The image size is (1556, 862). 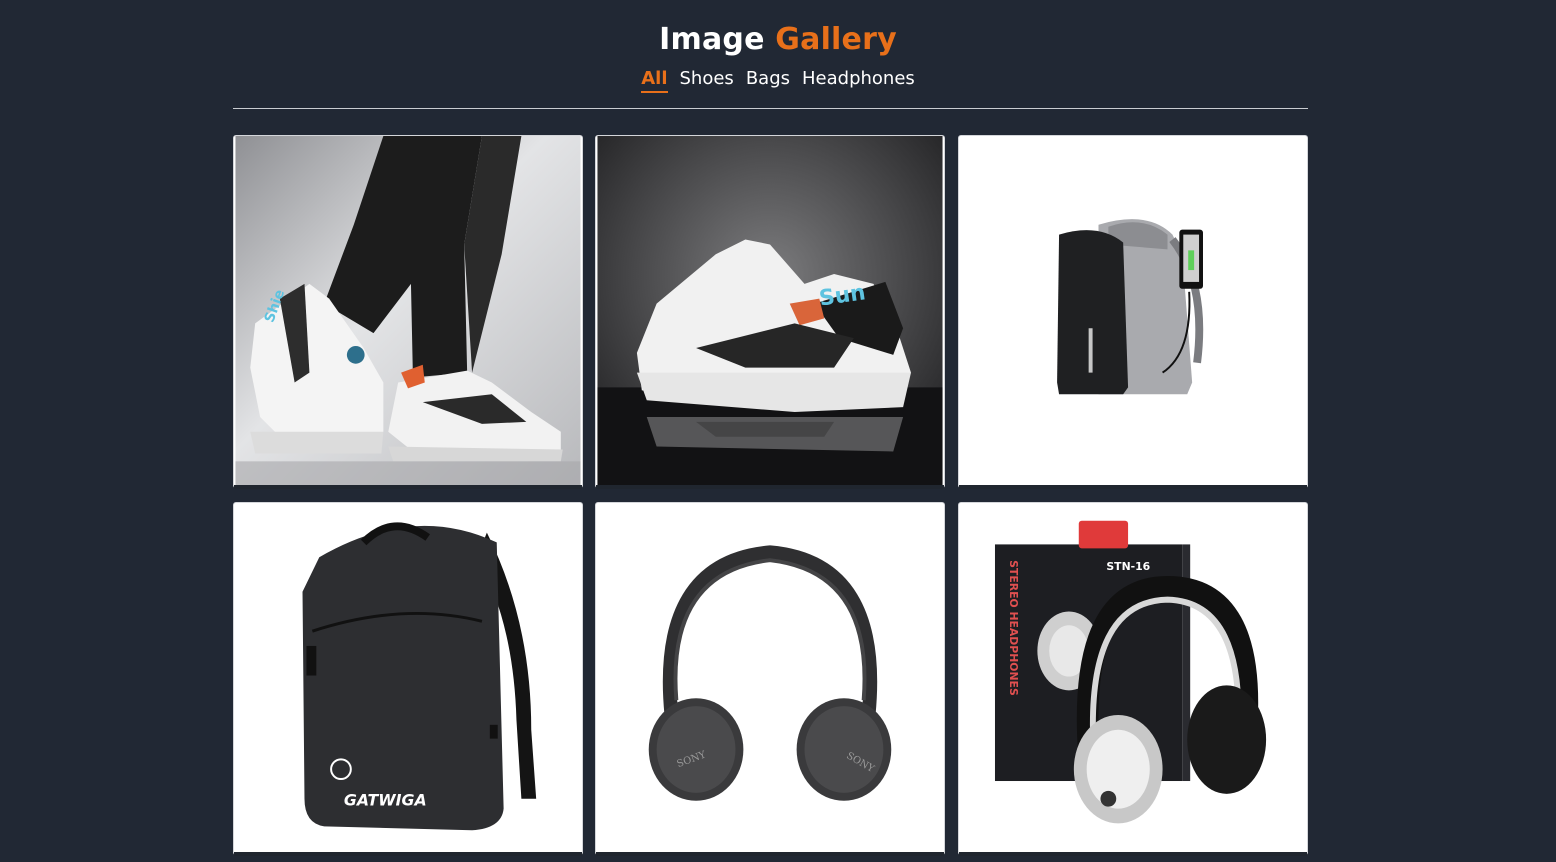 What do you see at coordinates (712, 39) in the screenshot?
I see `title-word-image: Image` at bounding box center [712, 39].